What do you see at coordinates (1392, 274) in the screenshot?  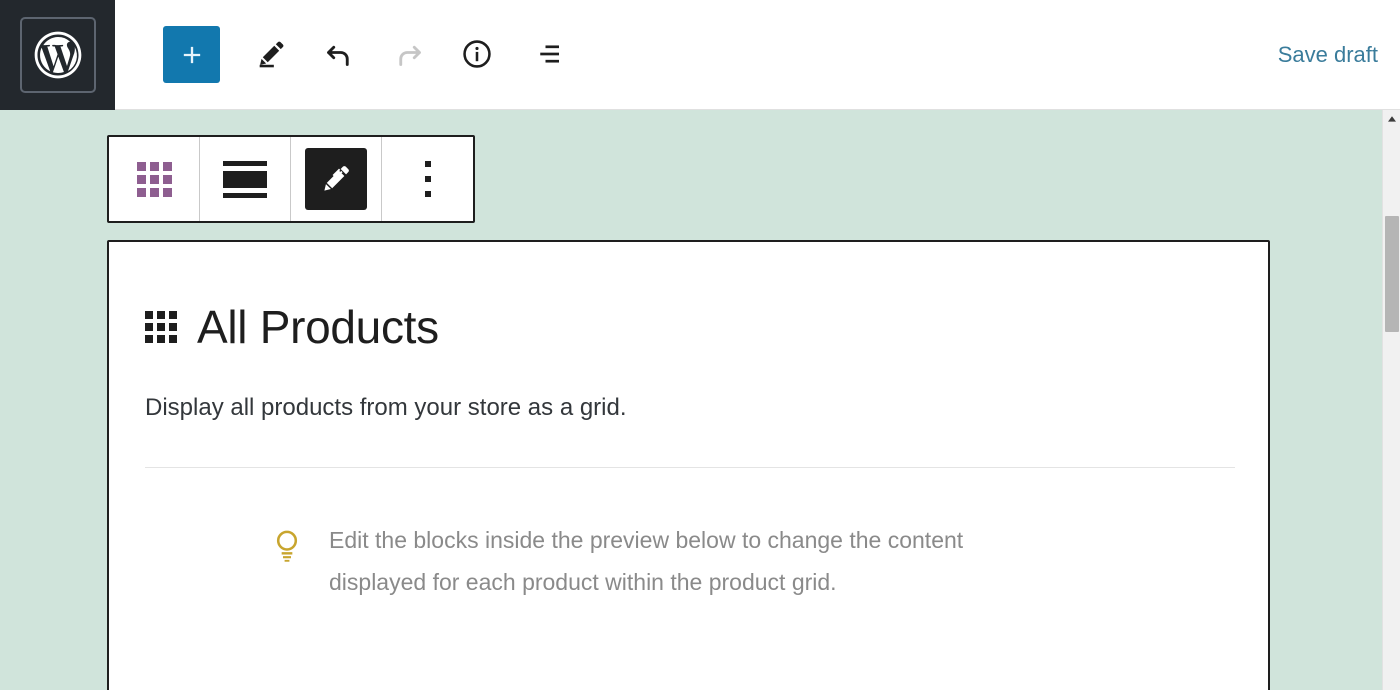 I see `scrollbar-thumb` at bounding box center [1392, 274].